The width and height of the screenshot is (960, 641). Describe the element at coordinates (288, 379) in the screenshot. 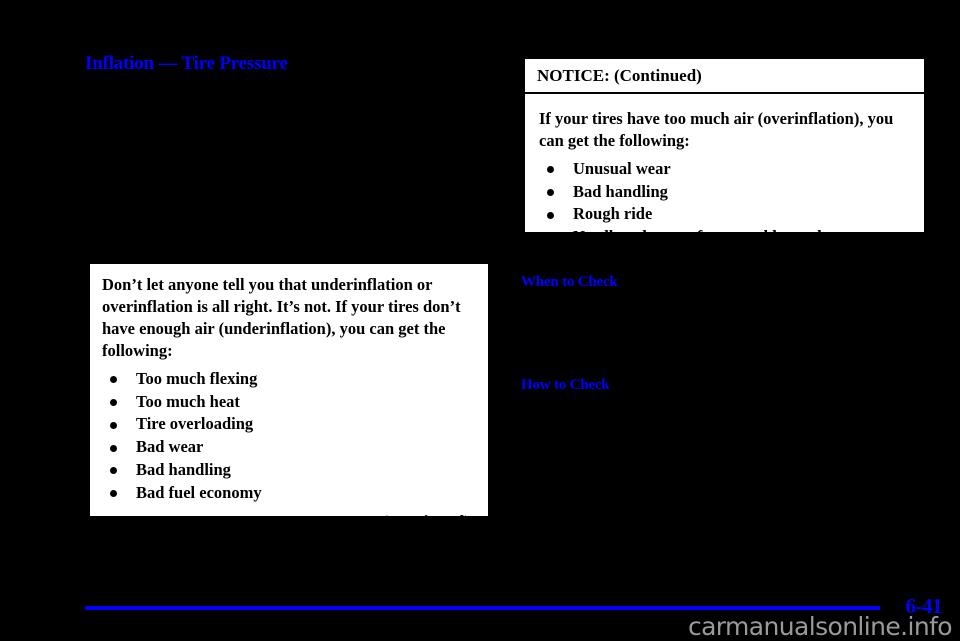

I see `list-item: Too much flexing` at that location.